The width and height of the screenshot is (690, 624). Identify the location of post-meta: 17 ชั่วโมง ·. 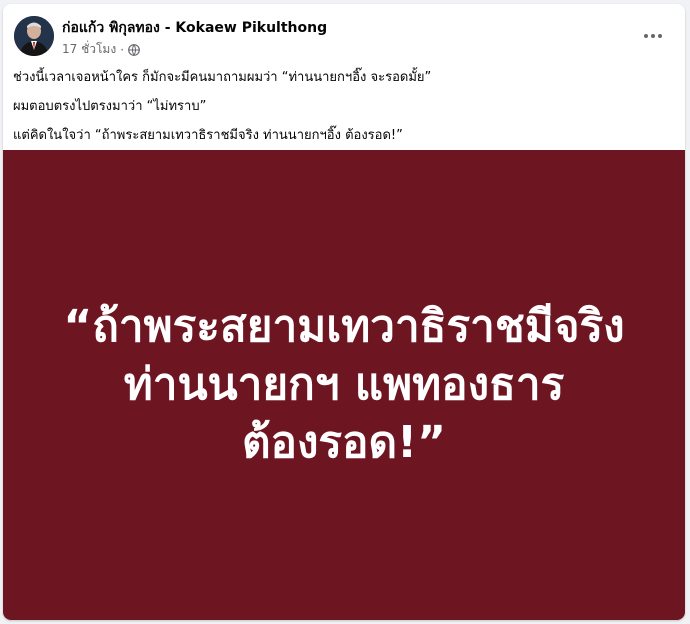
(101, 49).